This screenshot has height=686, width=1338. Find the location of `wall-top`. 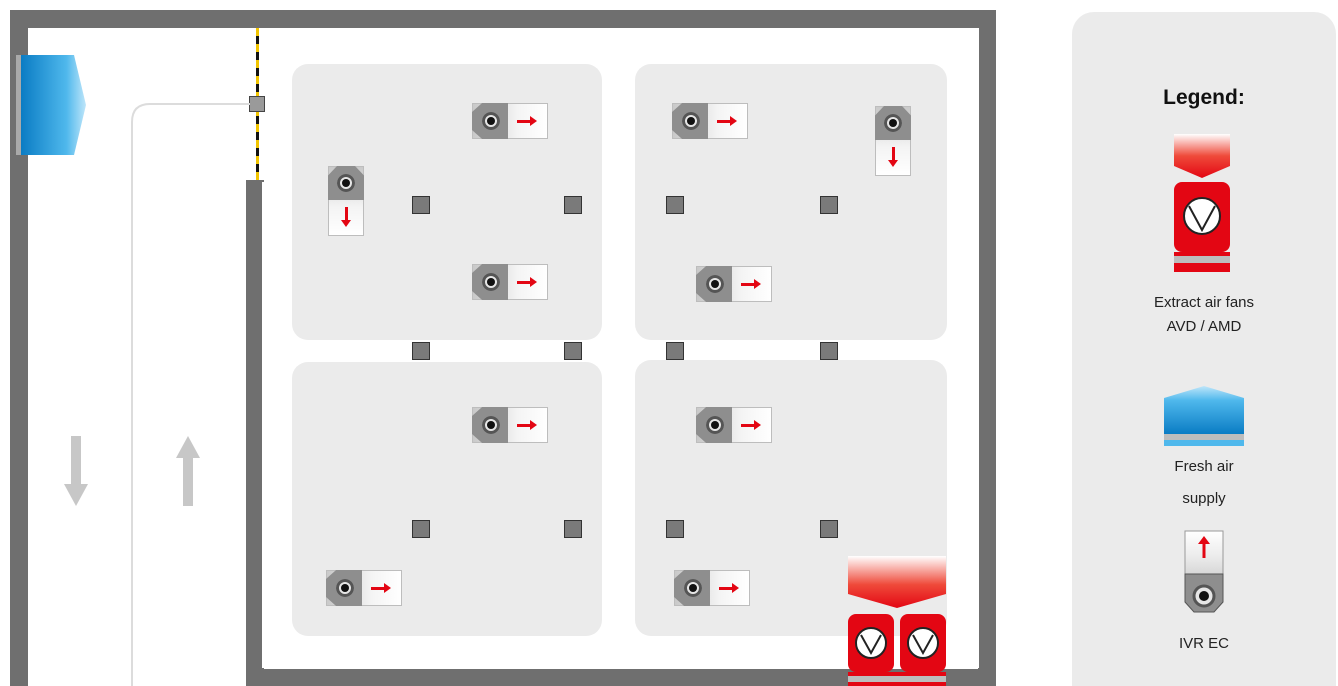

wall-top is located at coordinates (503, 19).